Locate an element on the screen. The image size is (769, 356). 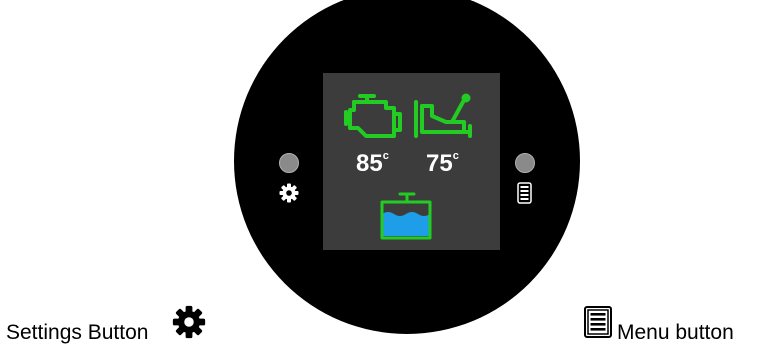
transmission-temp-value: 75 is located at coordinates (439, 163).